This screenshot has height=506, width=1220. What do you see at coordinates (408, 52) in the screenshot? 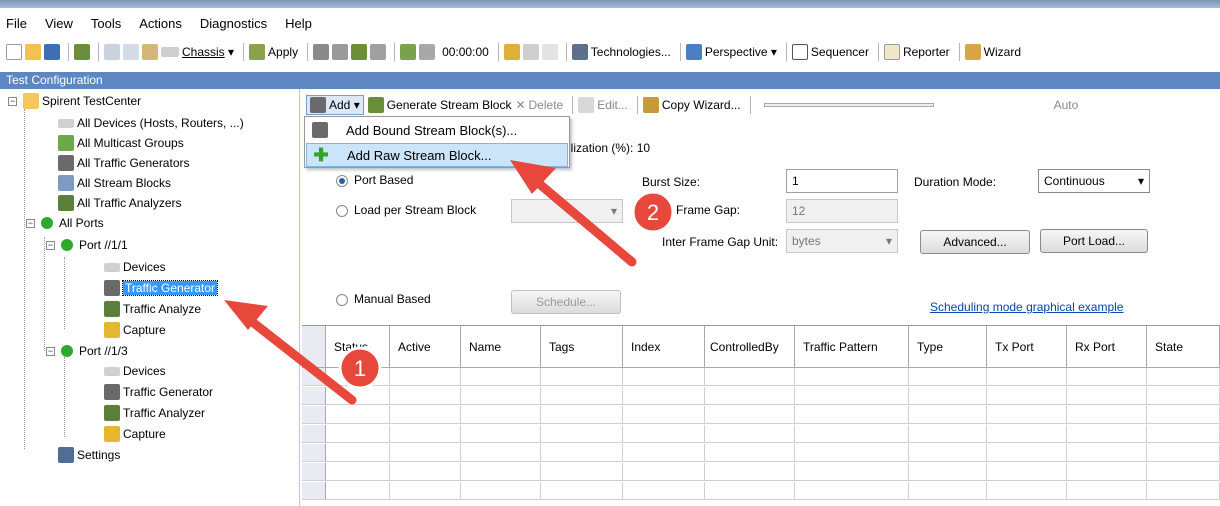
I see `capture-start-icon` at bounding box center [408, 52].